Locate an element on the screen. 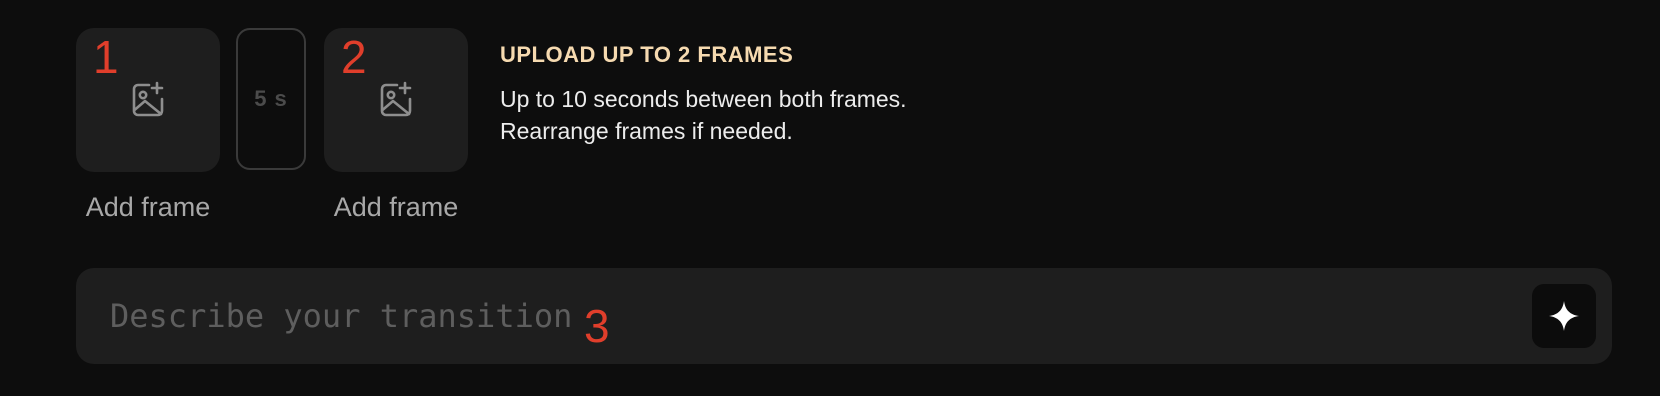 The height and width of the screenshot is (396, 1660). duration-label: 5 s is located at coordinates (271, 98).